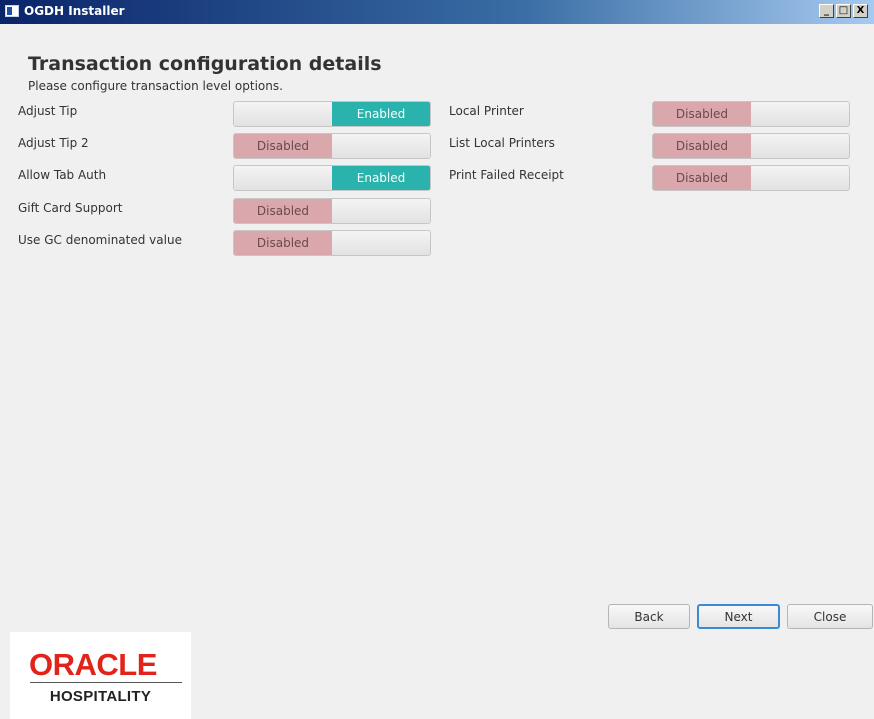  I want to click on toggle-allow-tab-auth: Enabled, so click(332, 178).